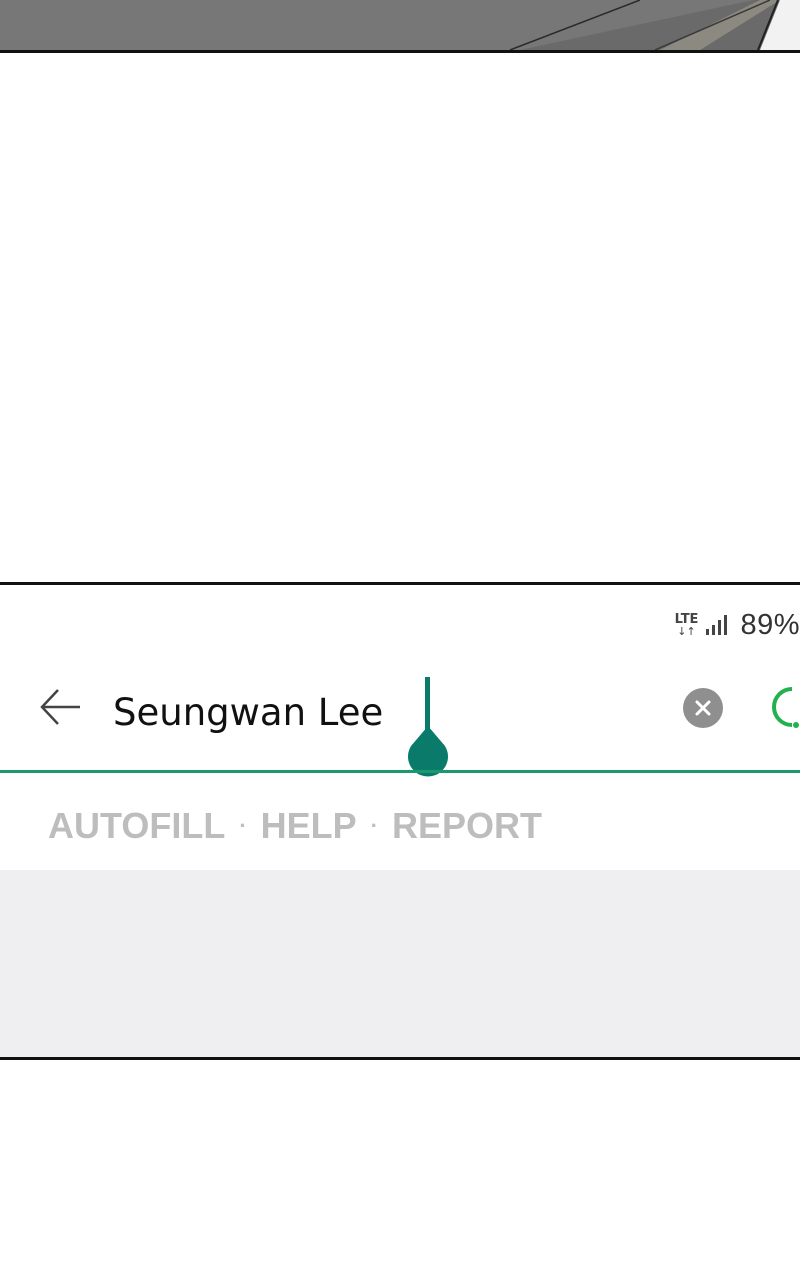 This screenshot has height=1280, width=800. Describe the element at coordinates (467, 826) in the screenshot. I see `report-link: REPORT` at that location.